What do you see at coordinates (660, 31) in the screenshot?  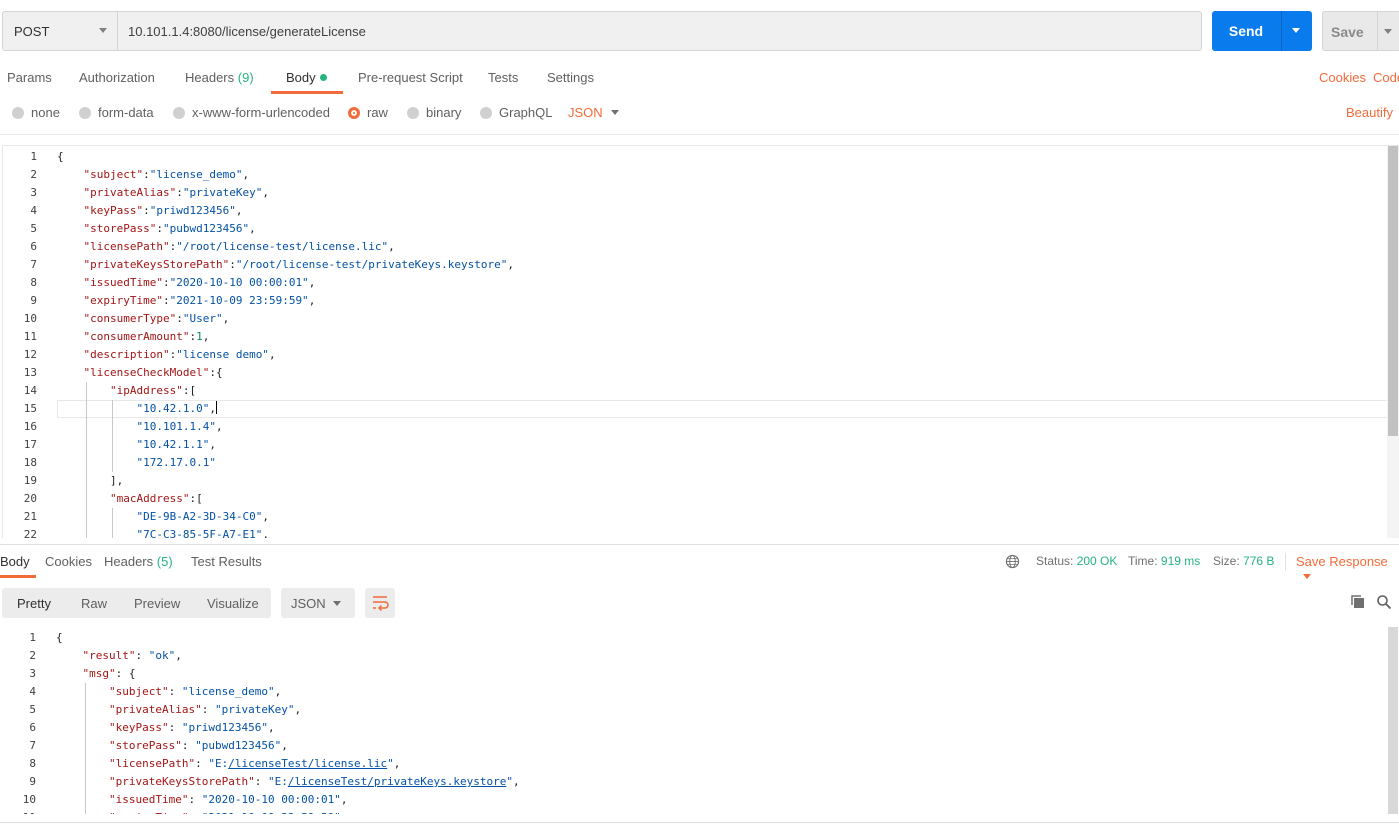 I see `url-input: 10.101.1.4:8080/license/generateLicense` at bounding box center [660, 31].